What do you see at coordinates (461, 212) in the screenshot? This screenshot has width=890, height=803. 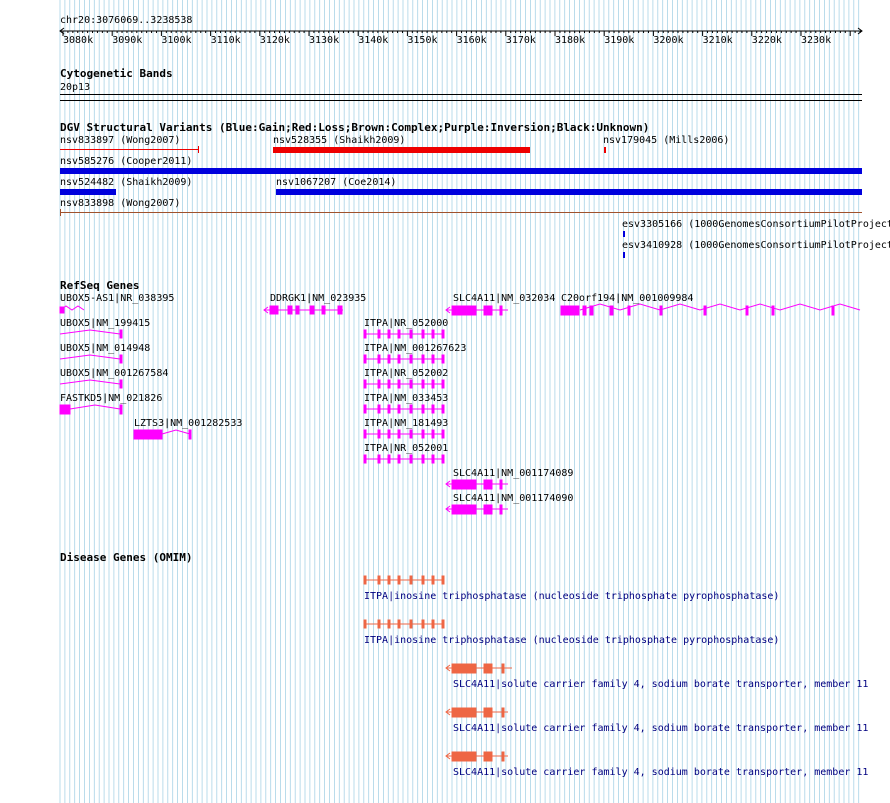 I see `dgv-feature-nsv833898` at bounding box center [461, 212].